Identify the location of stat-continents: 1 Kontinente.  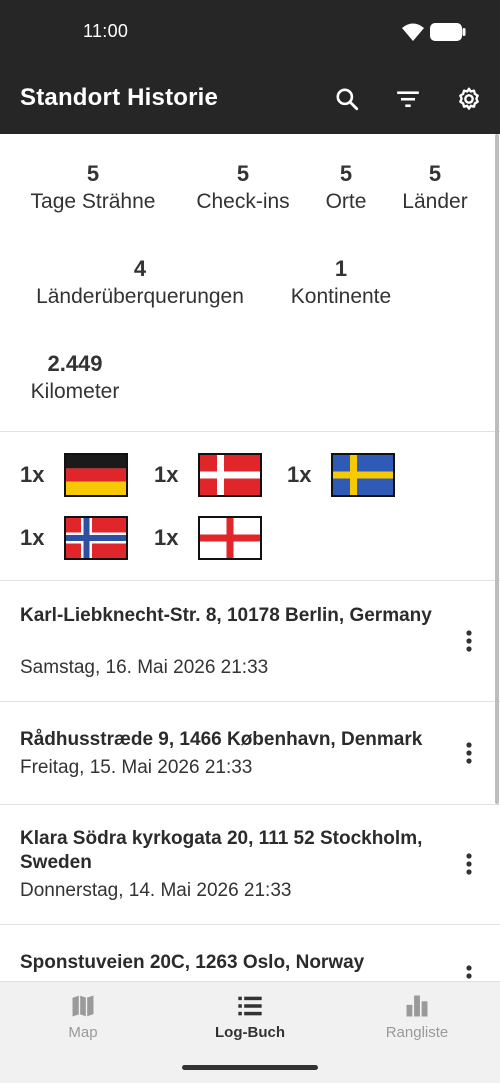
(341, 283).